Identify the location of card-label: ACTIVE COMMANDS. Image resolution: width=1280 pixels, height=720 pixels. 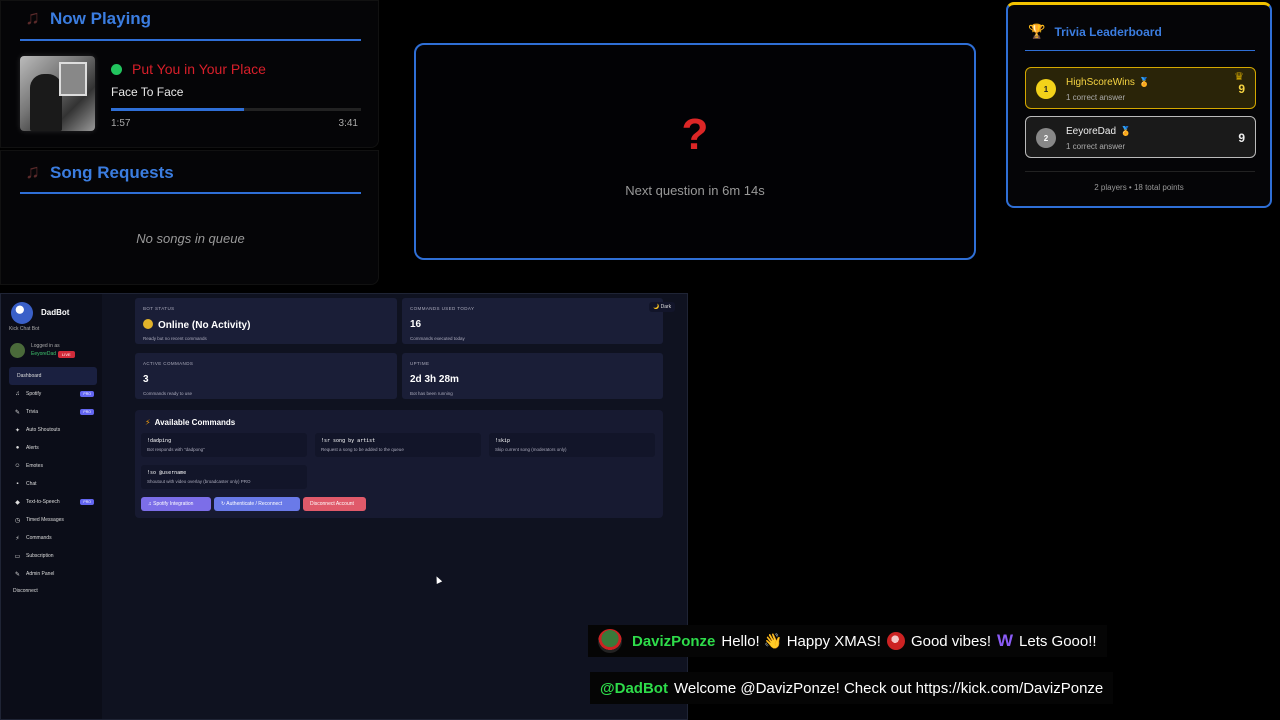
(168, 363).